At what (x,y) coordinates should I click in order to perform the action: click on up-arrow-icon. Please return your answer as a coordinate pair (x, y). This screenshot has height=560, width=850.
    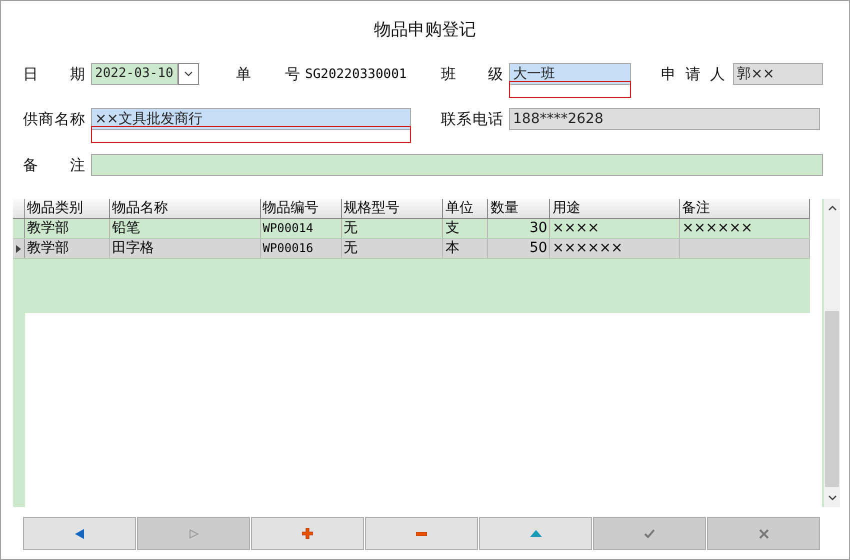
    Looking at the image, I should click on (536, 533).